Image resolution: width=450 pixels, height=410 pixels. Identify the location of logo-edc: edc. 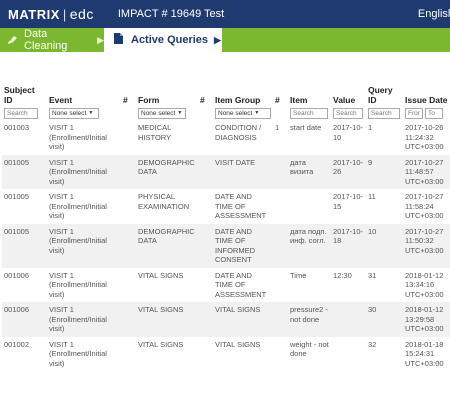
(81, 14).